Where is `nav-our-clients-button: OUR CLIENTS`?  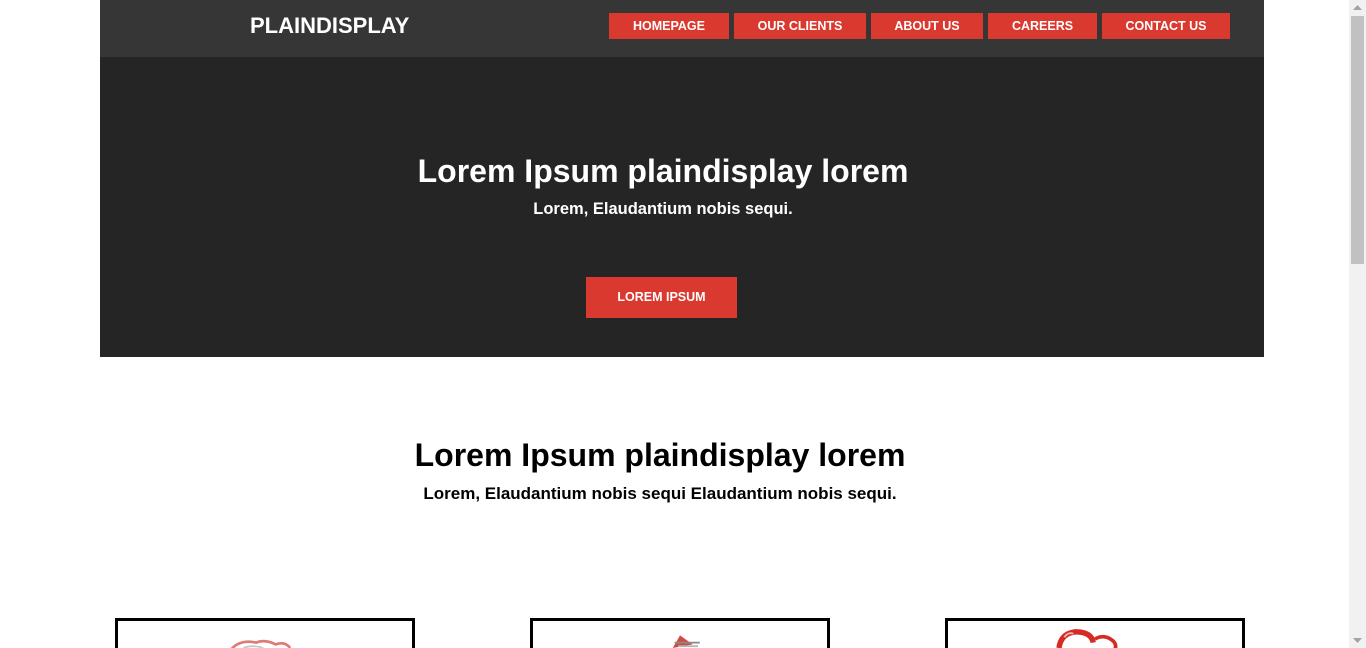
nav-our-clients-button: OUR CLIENTS is located at coordinates (800, 26).